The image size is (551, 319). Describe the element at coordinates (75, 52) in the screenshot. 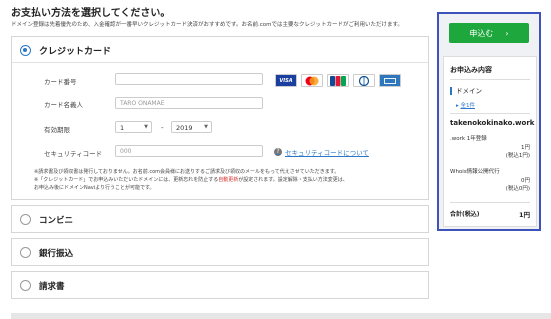

I see `credit-card-title: クレジットカード` at that location.